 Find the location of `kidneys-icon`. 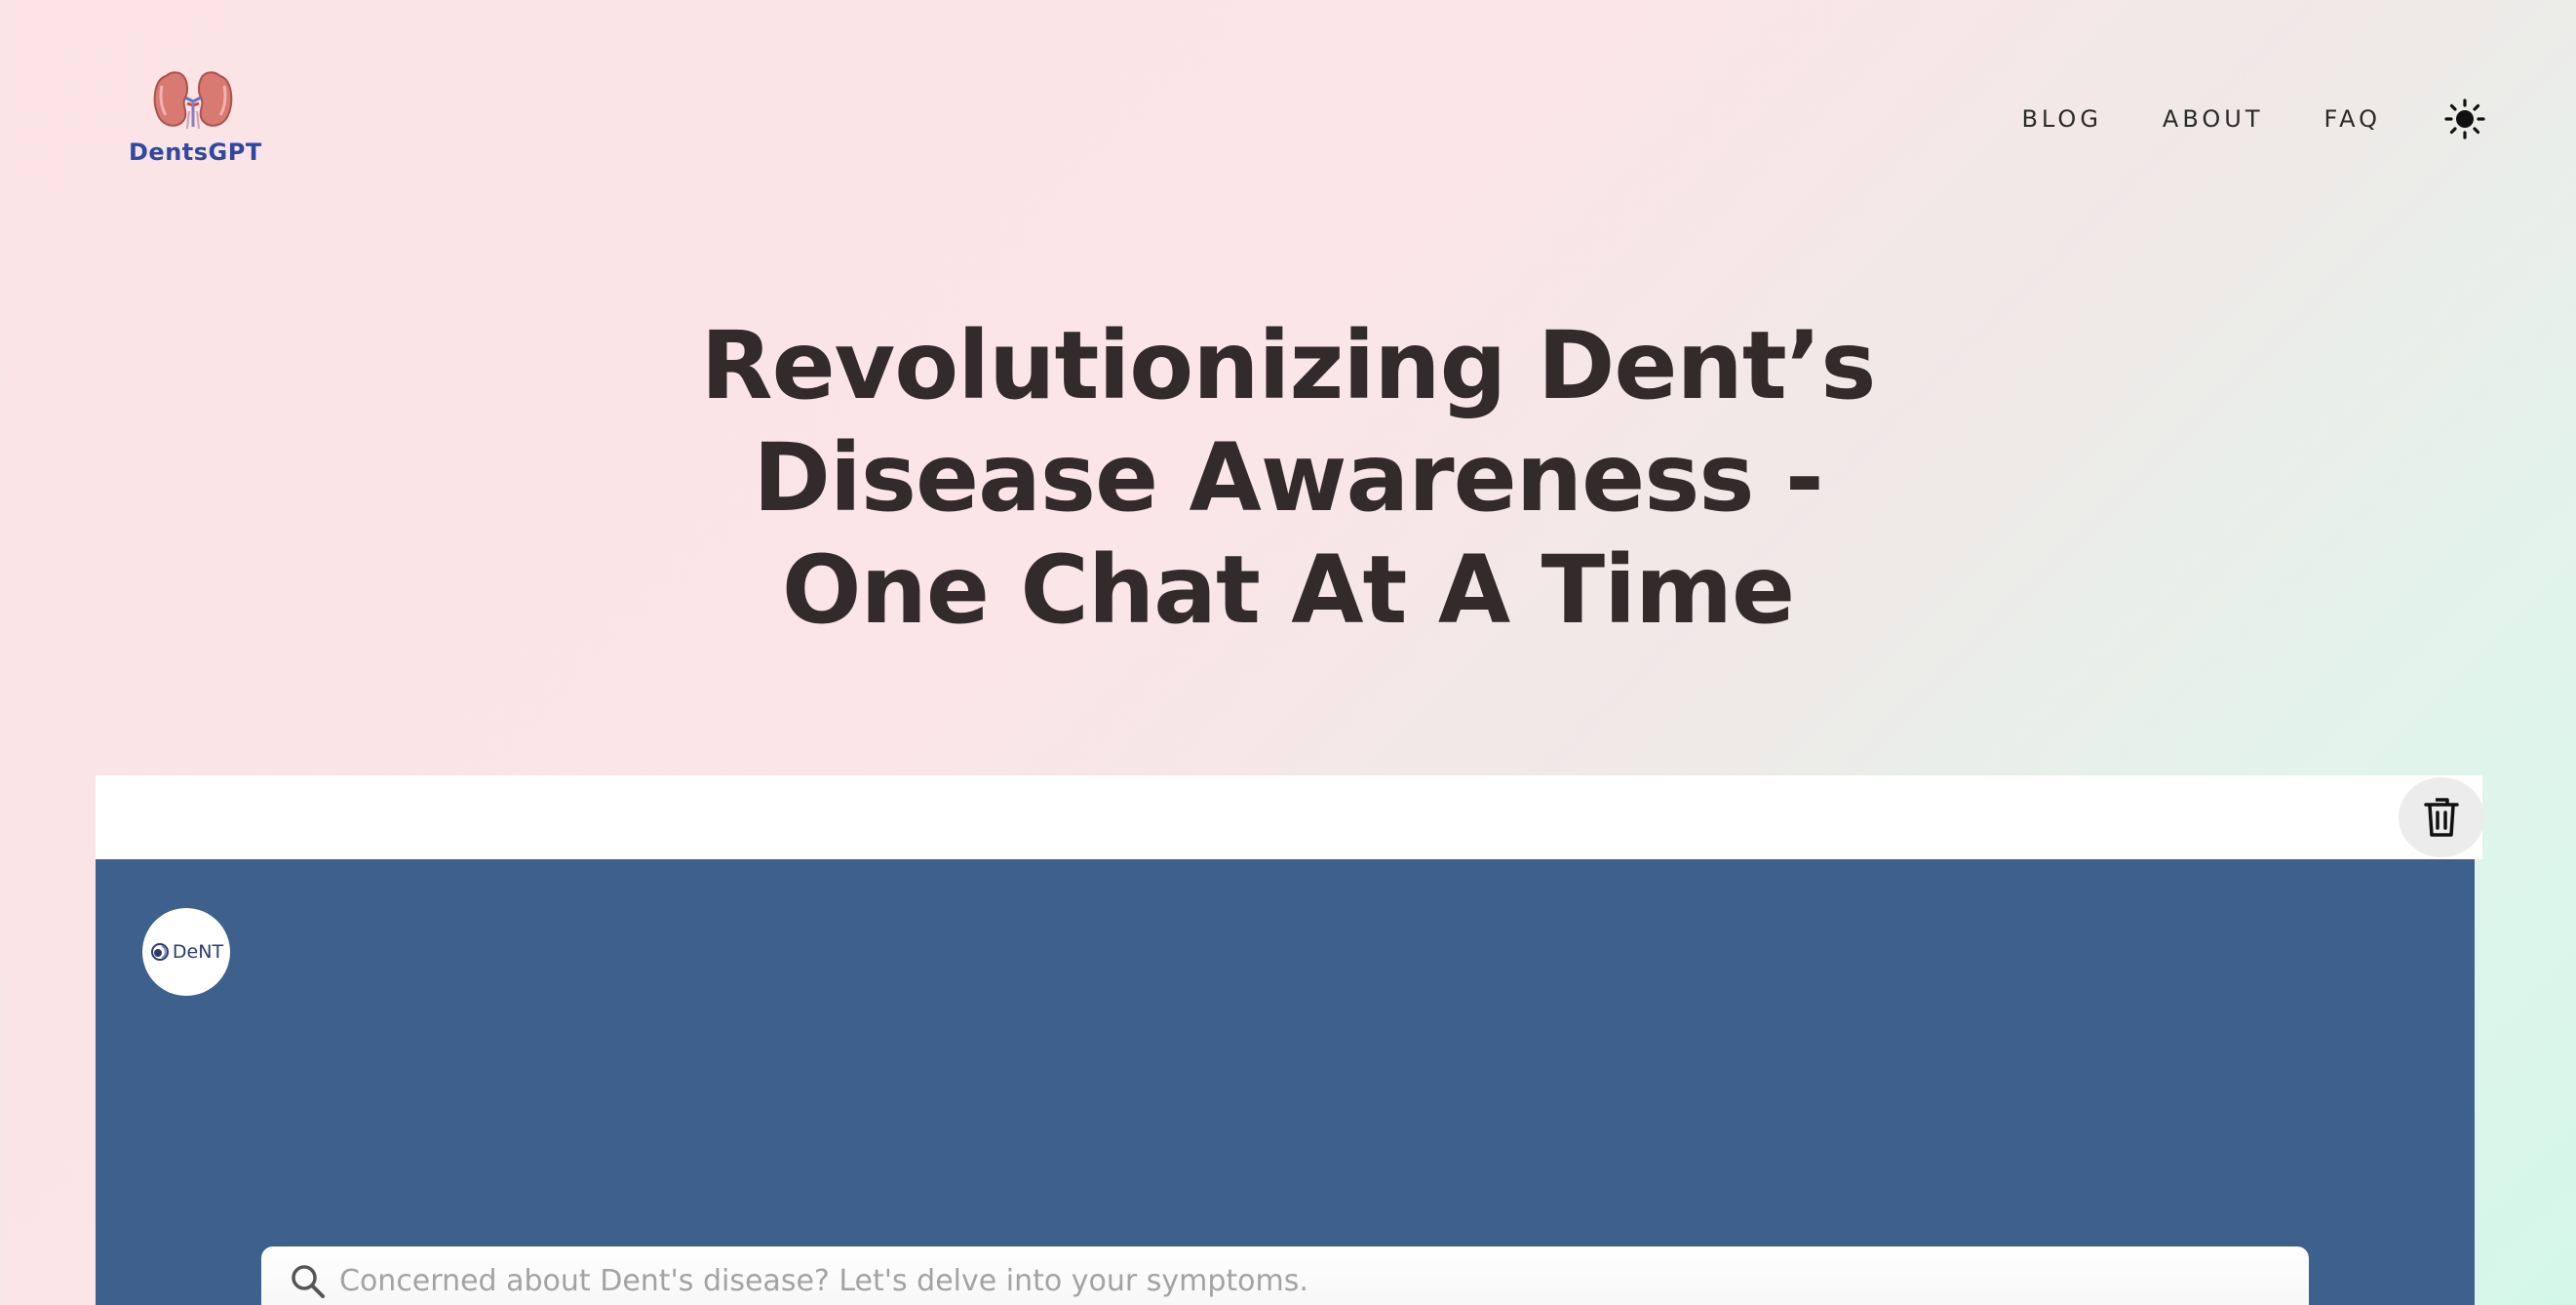

kidneys-icon is located at coordinates (193, 100).